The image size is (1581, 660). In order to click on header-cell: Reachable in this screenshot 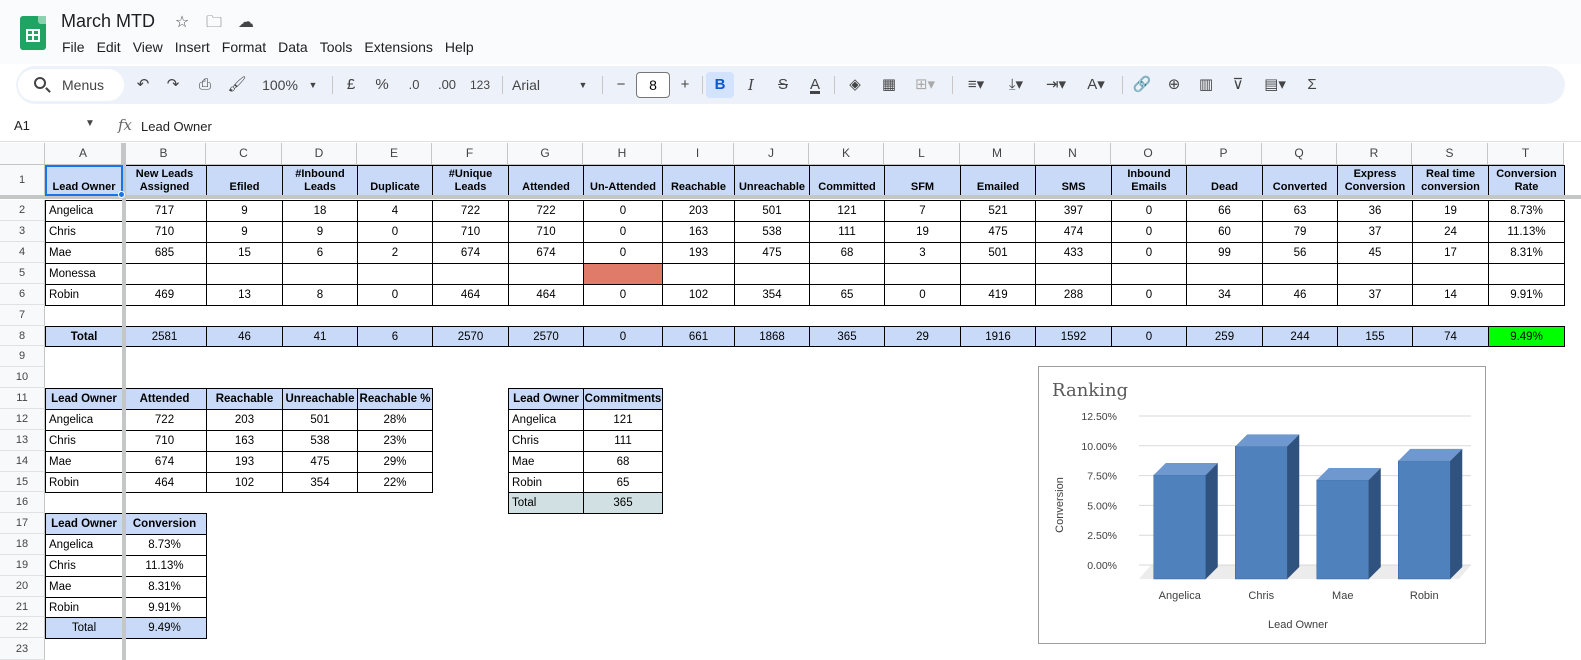, I will do `click(698, 181)`.